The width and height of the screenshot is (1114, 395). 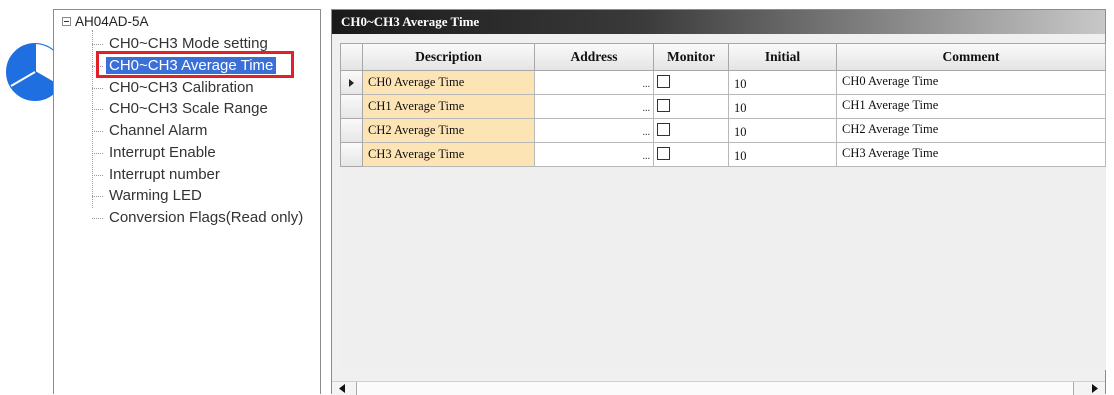 I want to click on horizontal-scrollbar, so click(x=718, y=388).